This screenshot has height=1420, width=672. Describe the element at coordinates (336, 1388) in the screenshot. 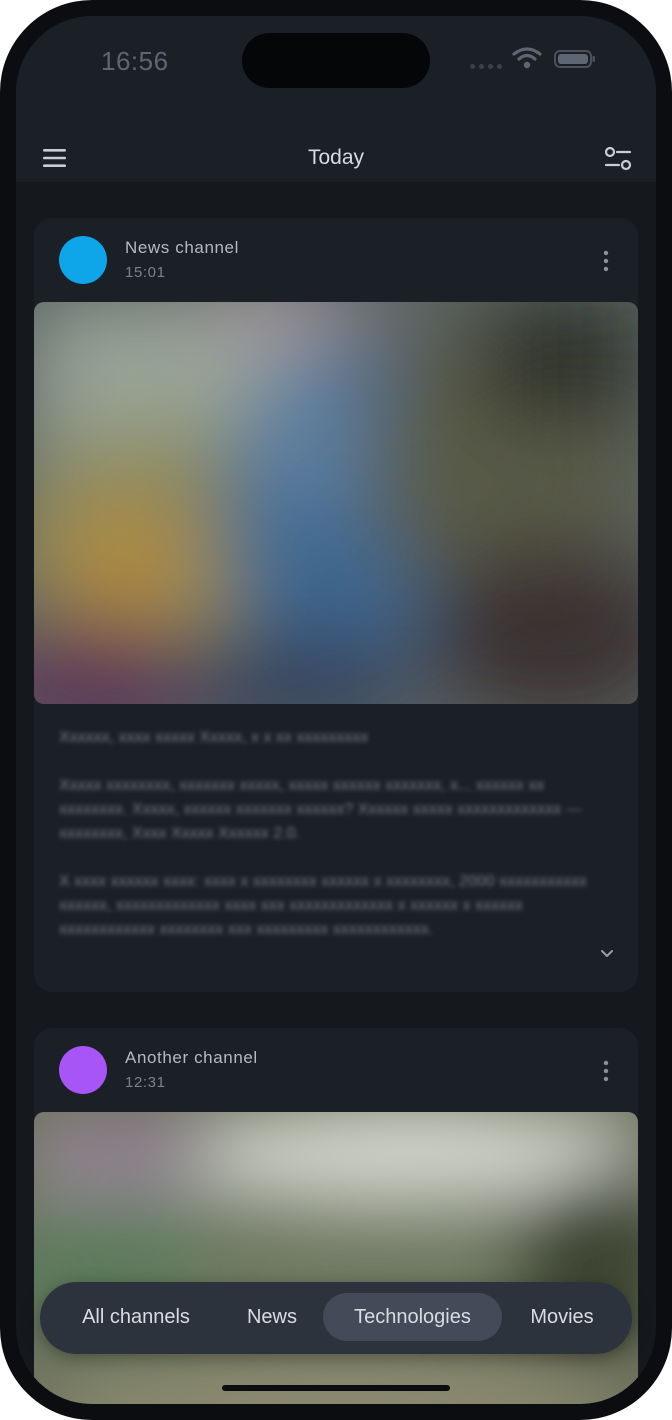

I see `home-indicator` at that location.